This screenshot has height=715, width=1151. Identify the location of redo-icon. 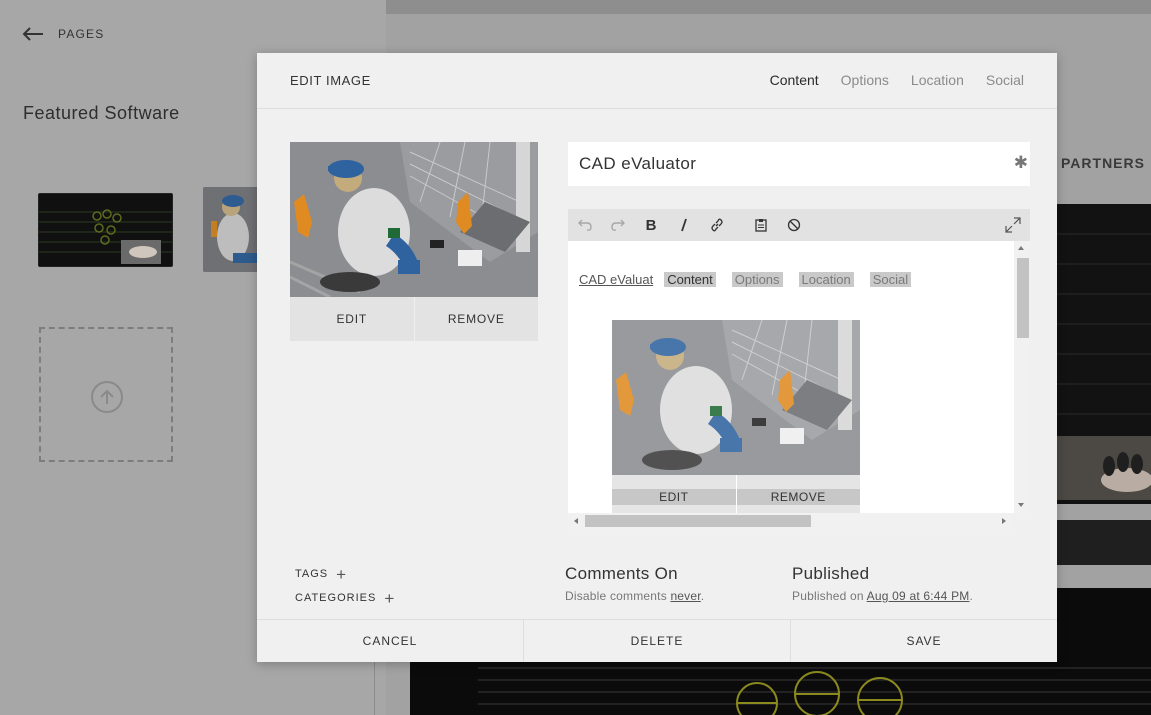
(618, 225).